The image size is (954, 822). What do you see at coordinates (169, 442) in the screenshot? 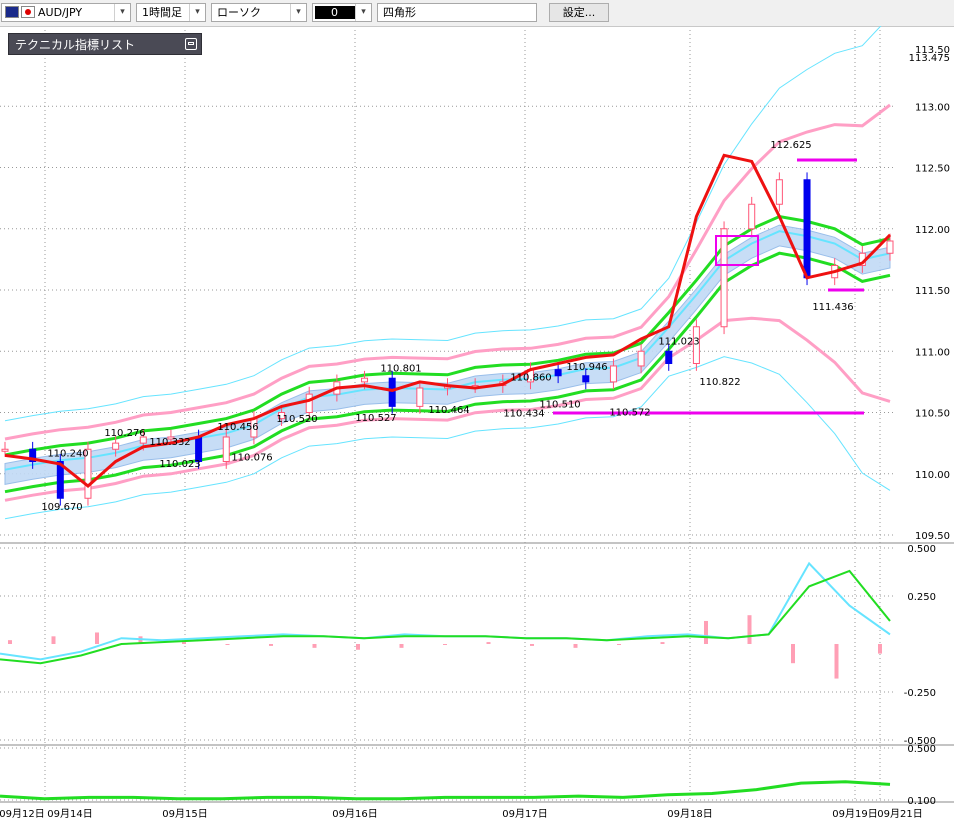
I see `price-label: 110.332` at bounding box center [169, 442].